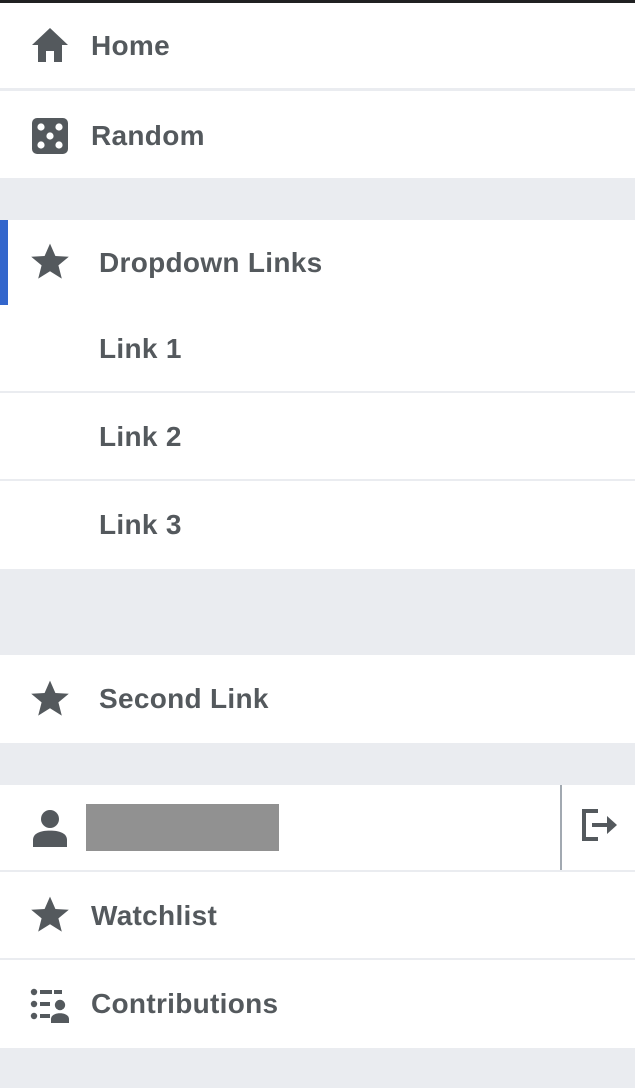  Describe the element at coordinates (50, 828) in the screenshot. I see `user-icon` at that location.